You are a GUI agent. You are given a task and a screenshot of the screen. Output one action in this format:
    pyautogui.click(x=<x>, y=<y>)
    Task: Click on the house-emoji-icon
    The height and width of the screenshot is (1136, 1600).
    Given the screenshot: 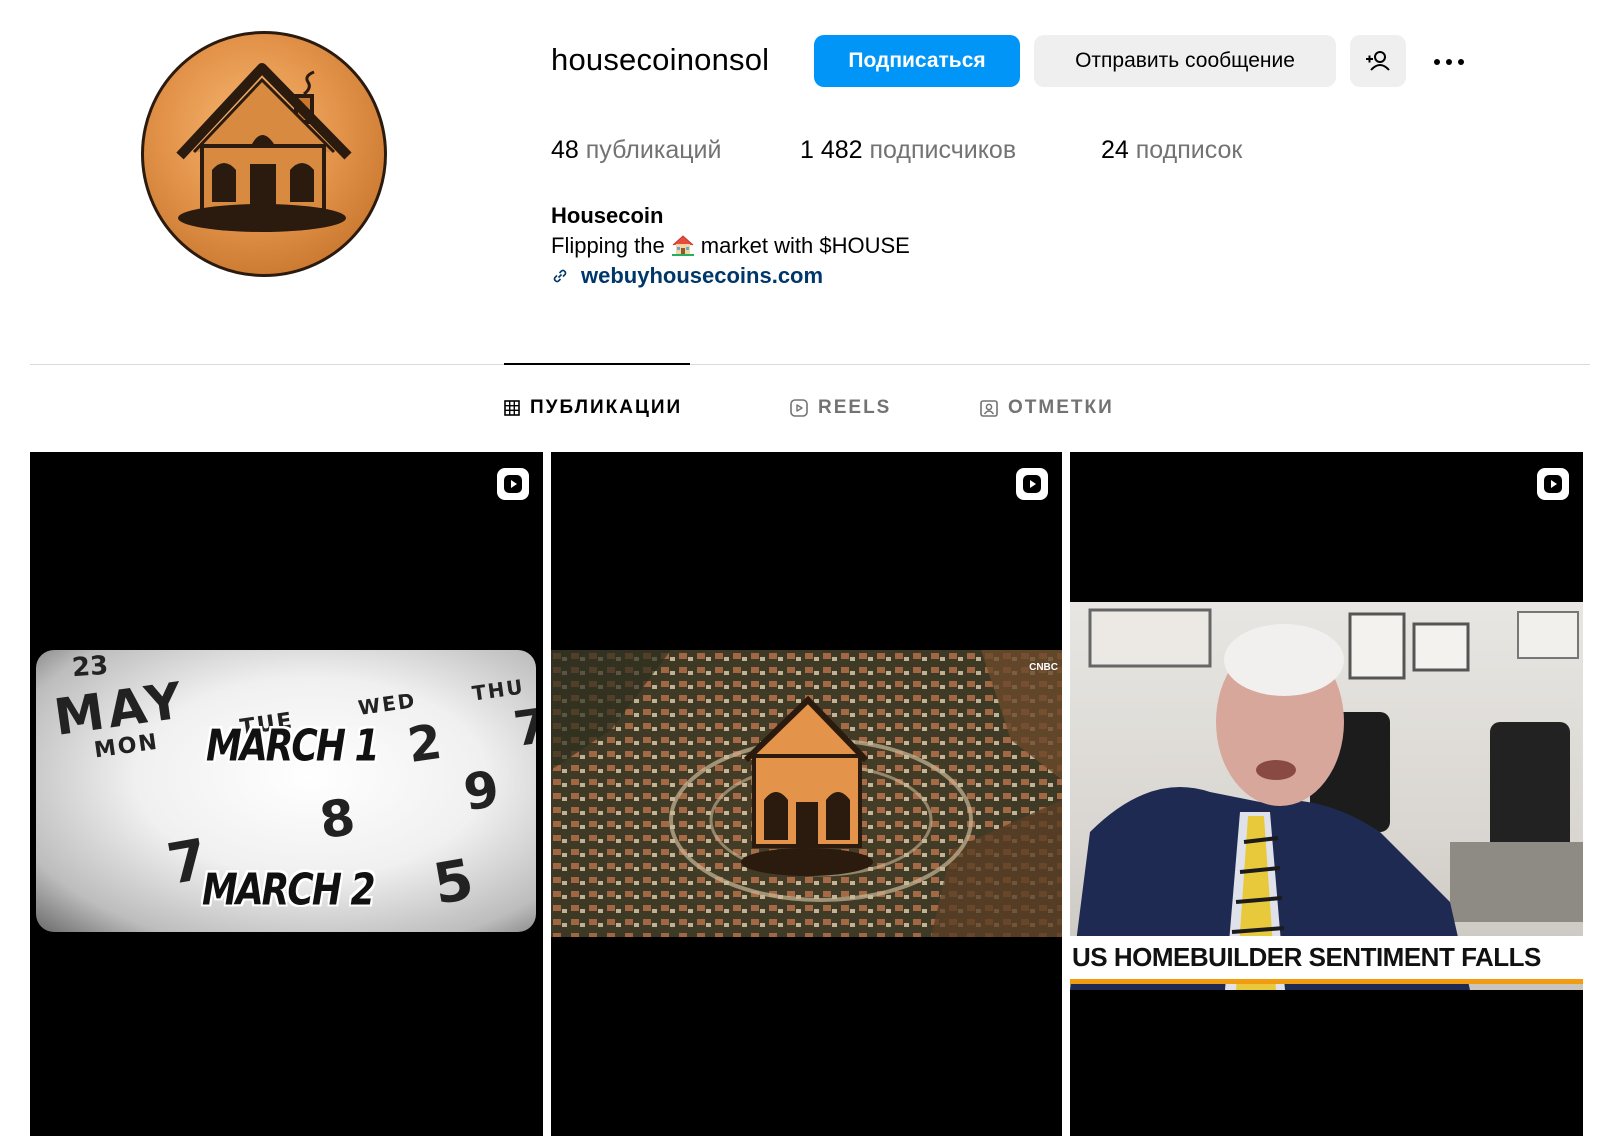 What is the action you would take?
    pyautogui.click(x=682, y=245)
    